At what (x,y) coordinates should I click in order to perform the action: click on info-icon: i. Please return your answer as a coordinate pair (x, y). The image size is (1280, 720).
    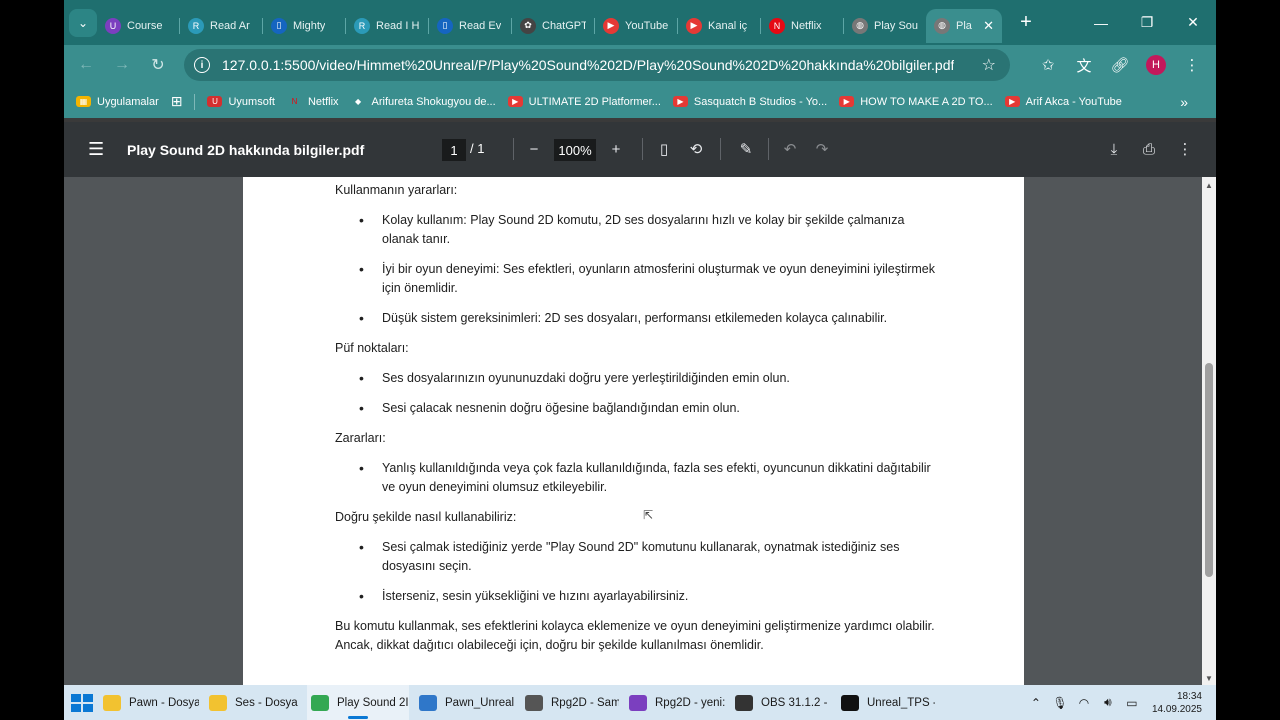
    Looking at the image, I should click on (202, 65).